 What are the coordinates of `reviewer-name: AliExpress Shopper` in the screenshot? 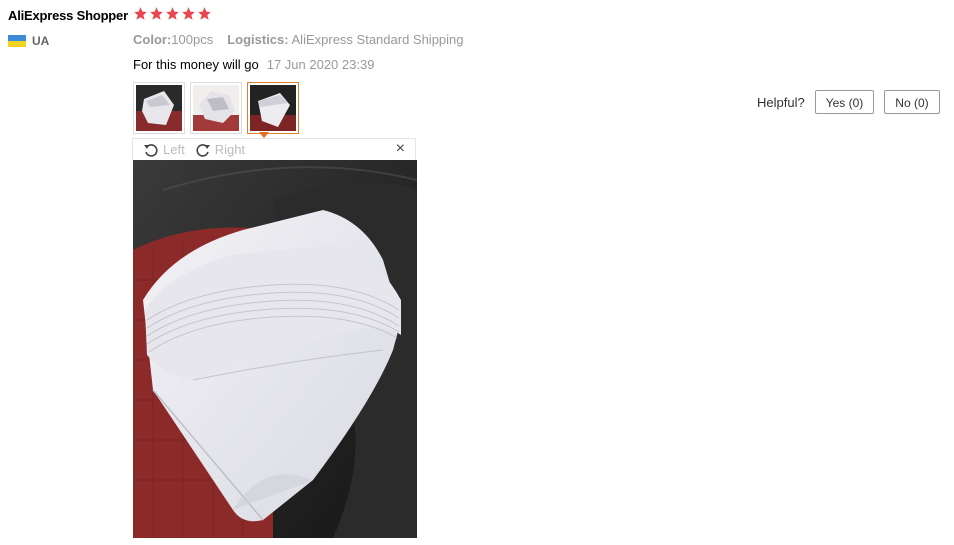 It's located at (68, 15).